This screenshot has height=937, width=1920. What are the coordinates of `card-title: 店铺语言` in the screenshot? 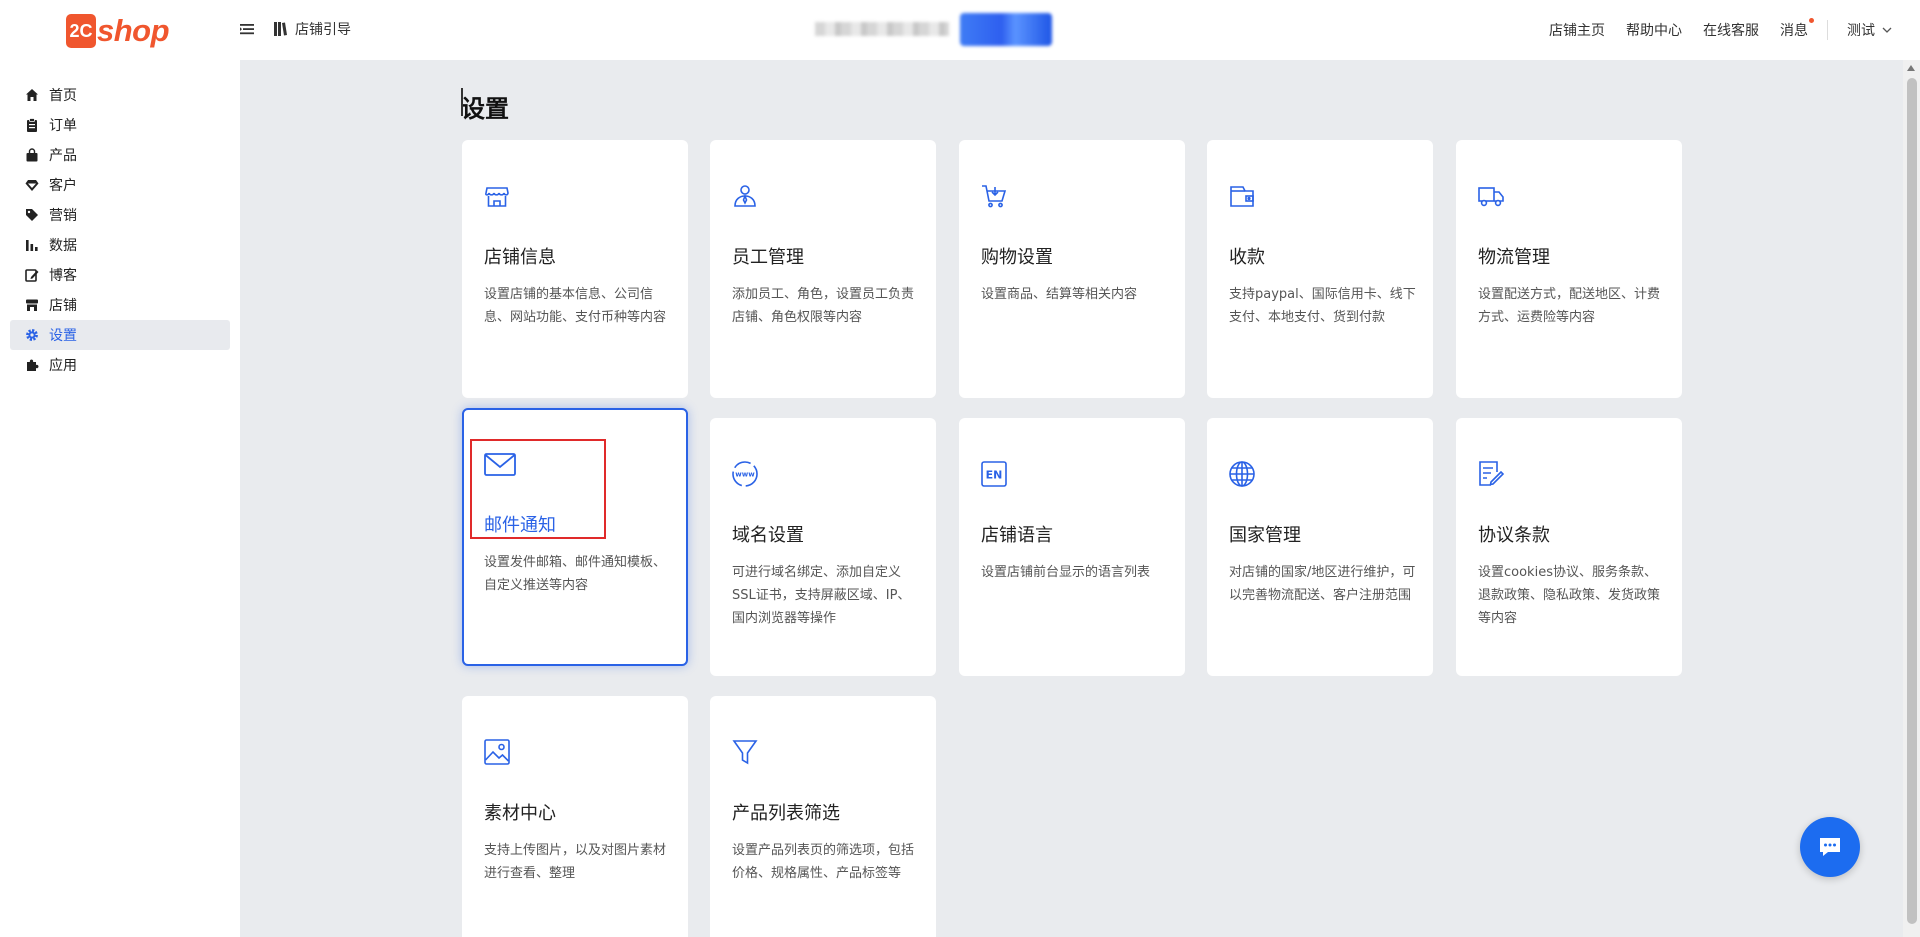 It's located at (1017, 535).